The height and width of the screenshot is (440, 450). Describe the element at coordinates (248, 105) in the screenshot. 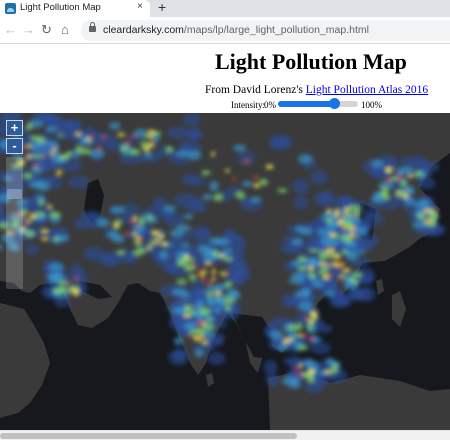

I see `intensity-label: Intensity:` at that location.